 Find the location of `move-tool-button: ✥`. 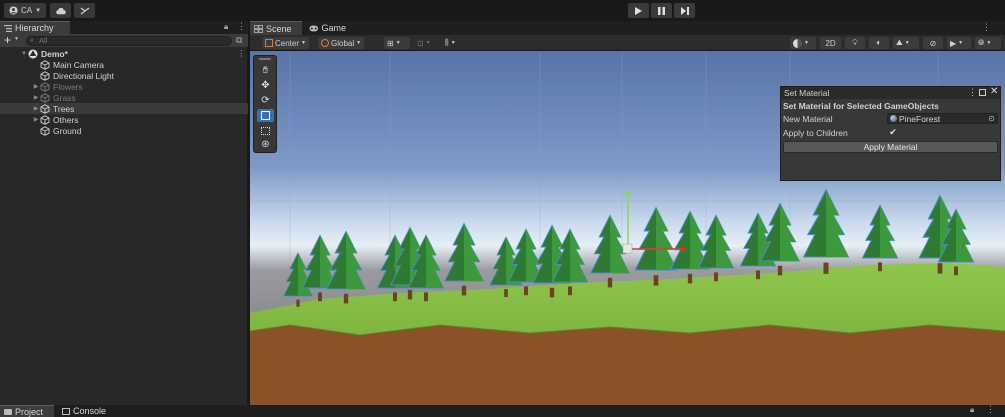

move-tool-button: ✥ is located at coordinates (265, 85).